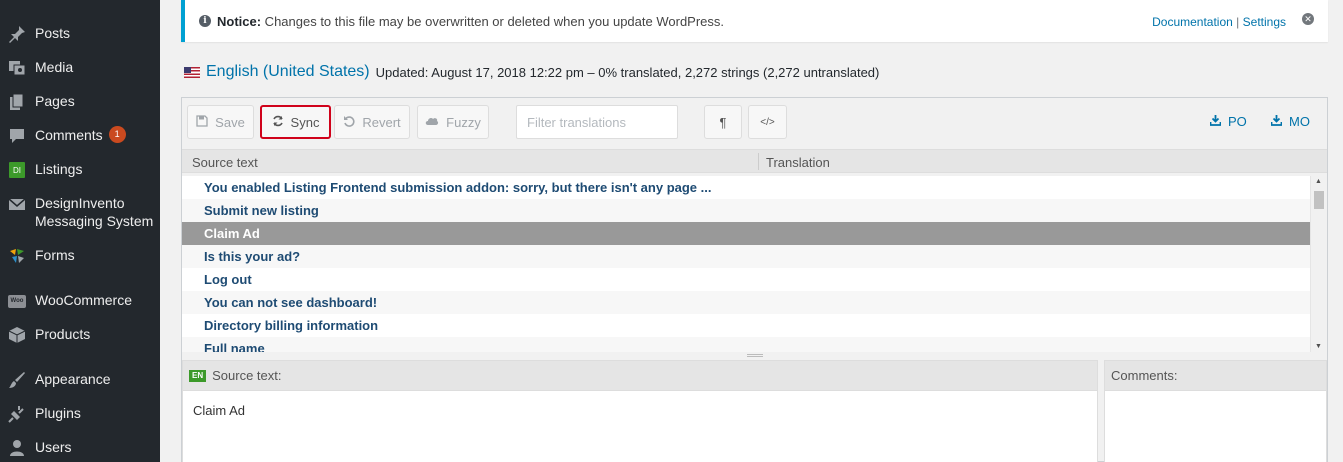  What do you see at coordinates (17, 414) in the screenshot?
I see `plugin-icon` at bounding box center [17, 414].